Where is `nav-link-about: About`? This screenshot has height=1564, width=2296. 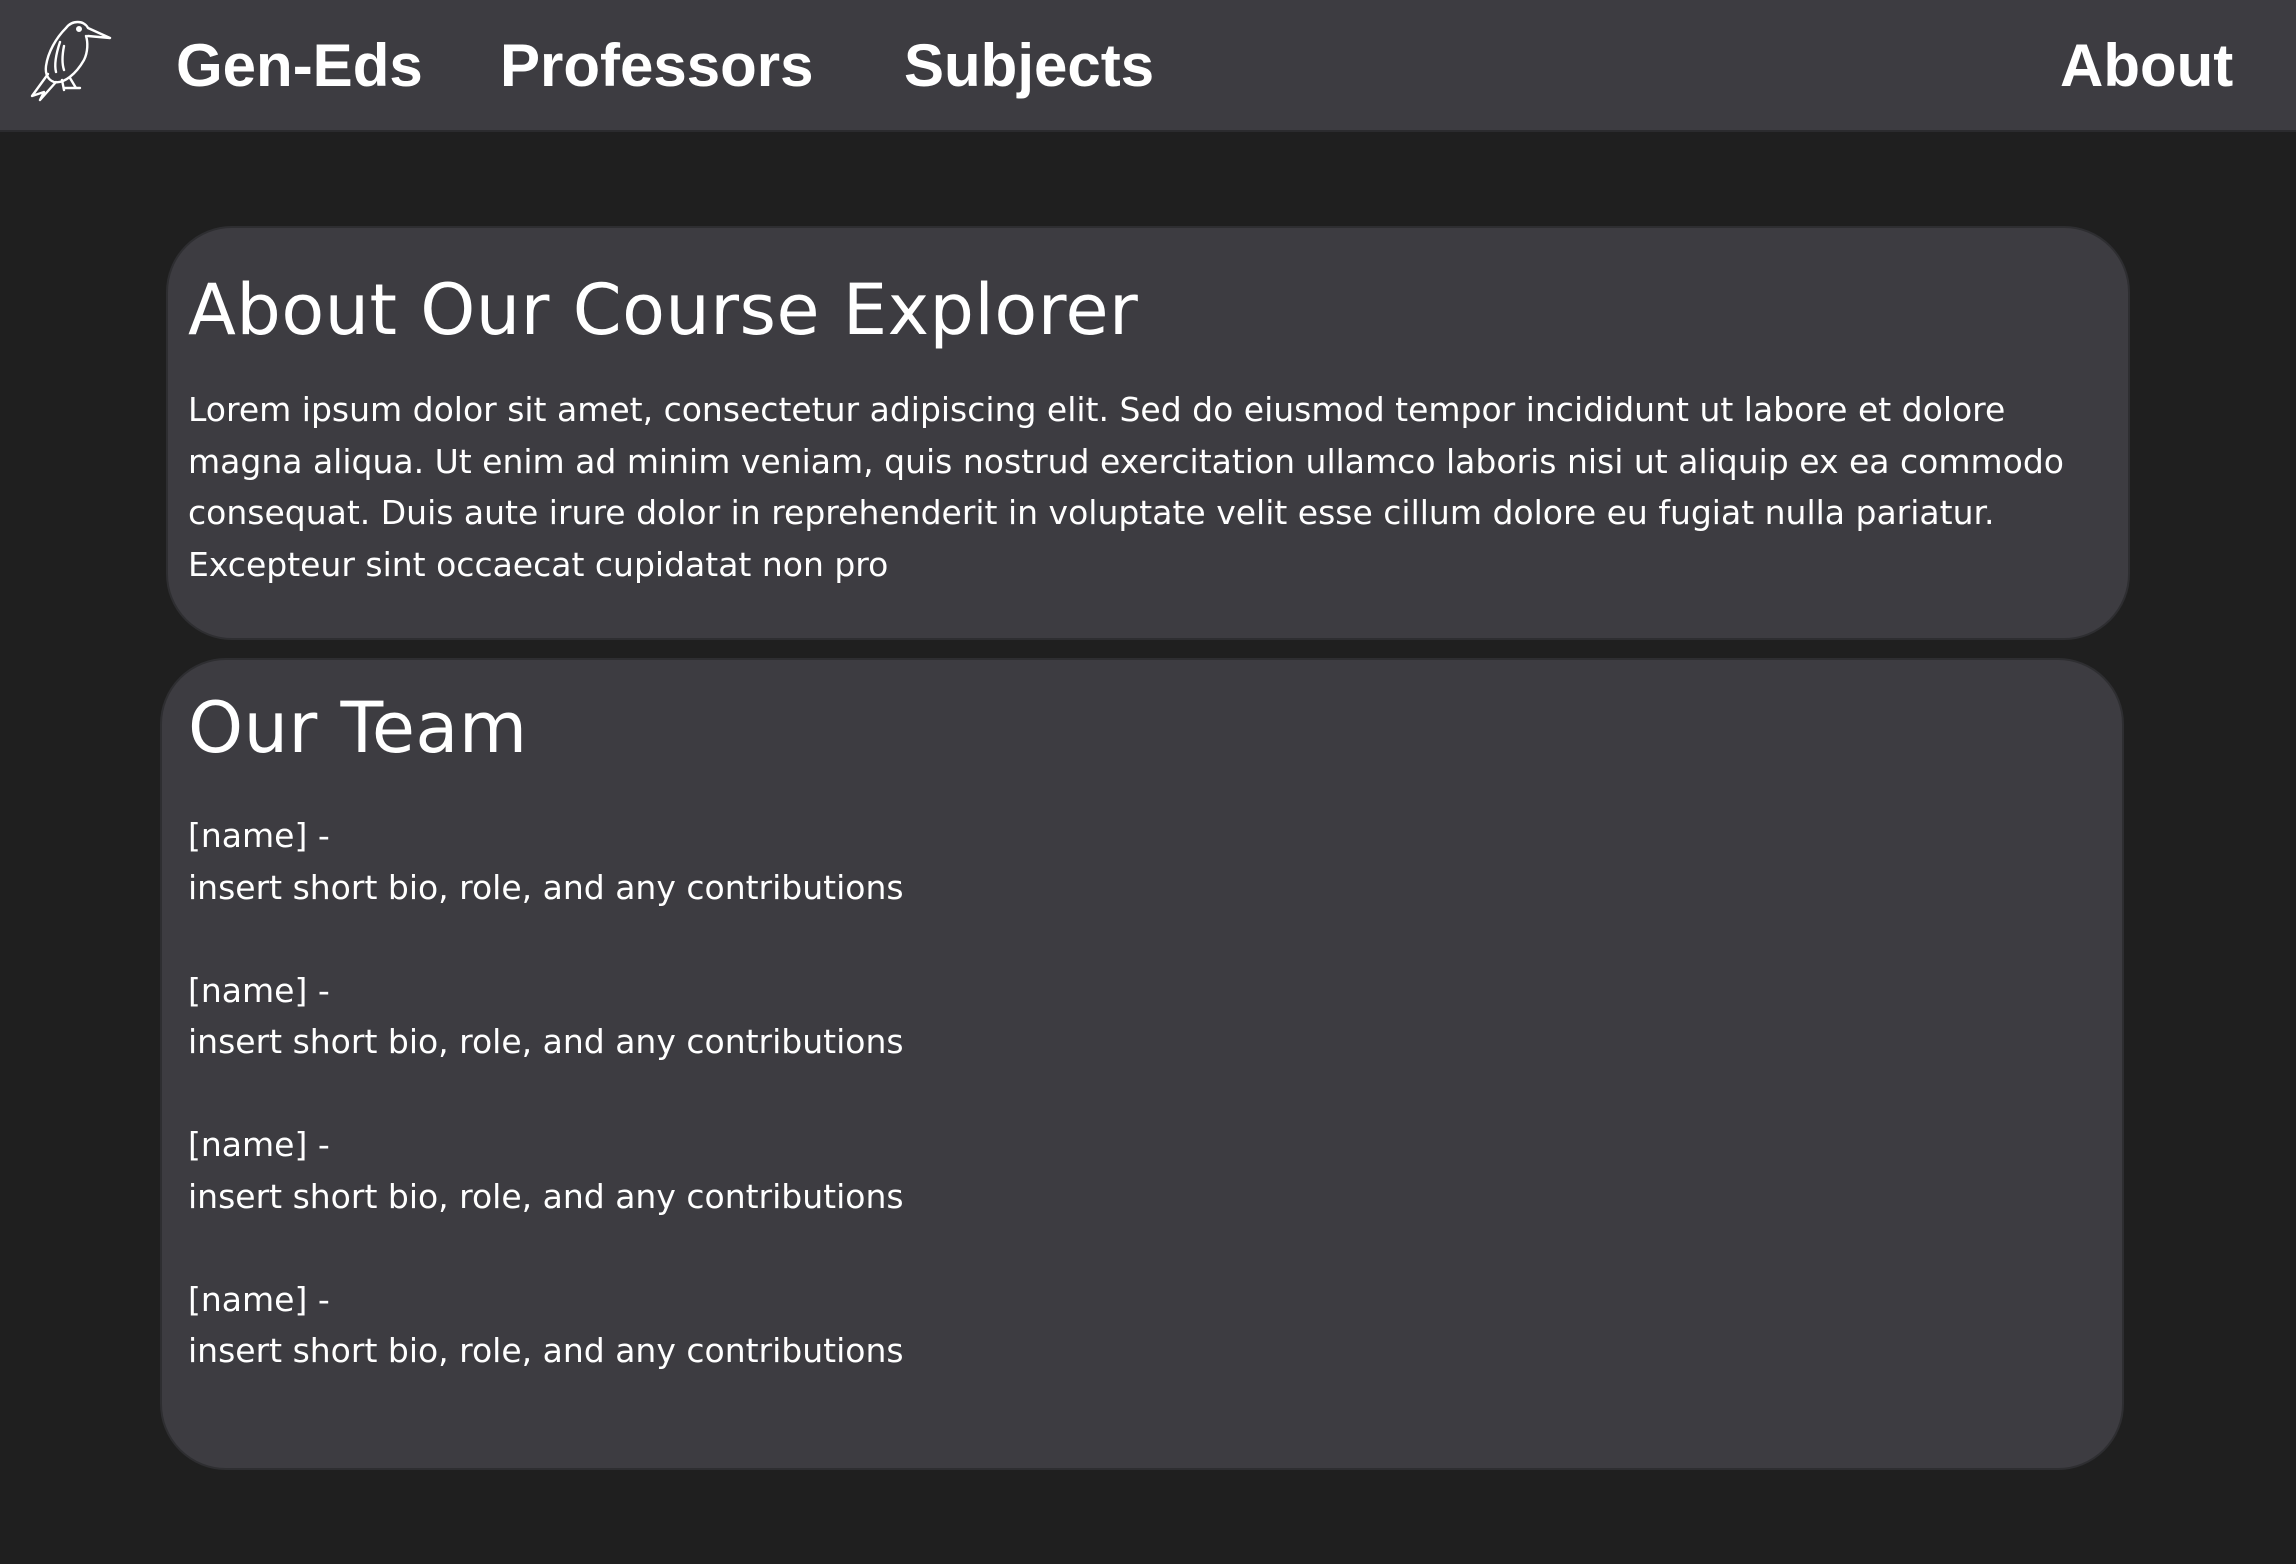
nav-link-about: About is located at coordinates (2146, 66).